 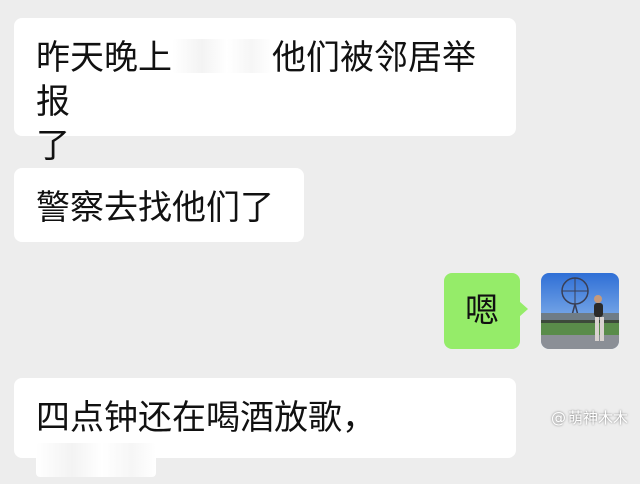 I want to click on message-bubble-outgoing: 嗯, so click(x=486, y=311).